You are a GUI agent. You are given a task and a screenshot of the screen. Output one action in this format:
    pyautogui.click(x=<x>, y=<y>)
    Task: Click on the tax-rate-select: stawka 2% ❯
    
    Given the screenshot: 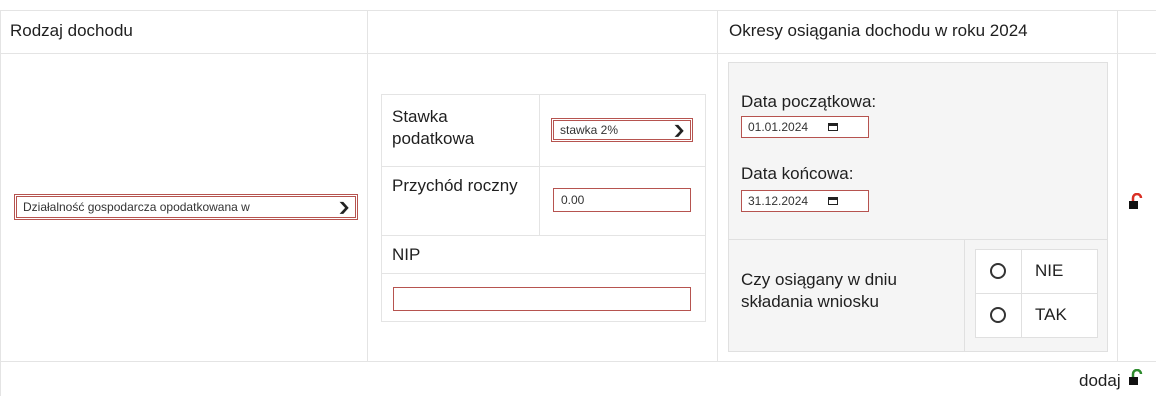 What is the action you would take?
    pyautogui.click(x=622, y=130)
    